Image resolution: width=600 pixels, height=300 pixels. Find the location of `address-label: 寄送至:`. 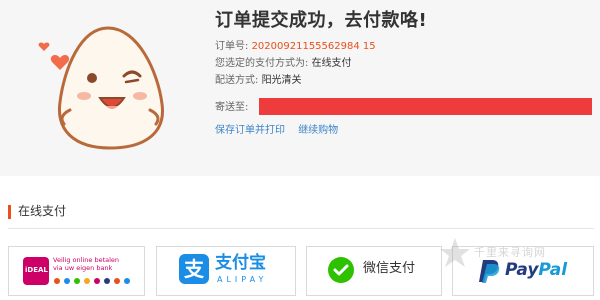

address-label: 寄送至: is located at coordinates (232, 107).